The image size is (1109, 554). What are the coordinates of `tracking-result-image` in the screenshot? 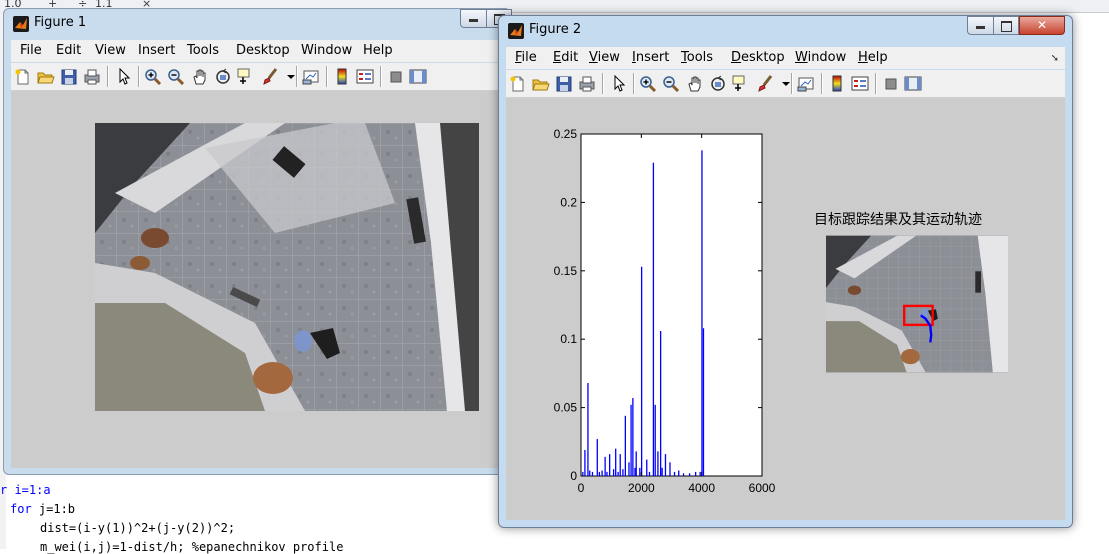 It's located at (917, 304).